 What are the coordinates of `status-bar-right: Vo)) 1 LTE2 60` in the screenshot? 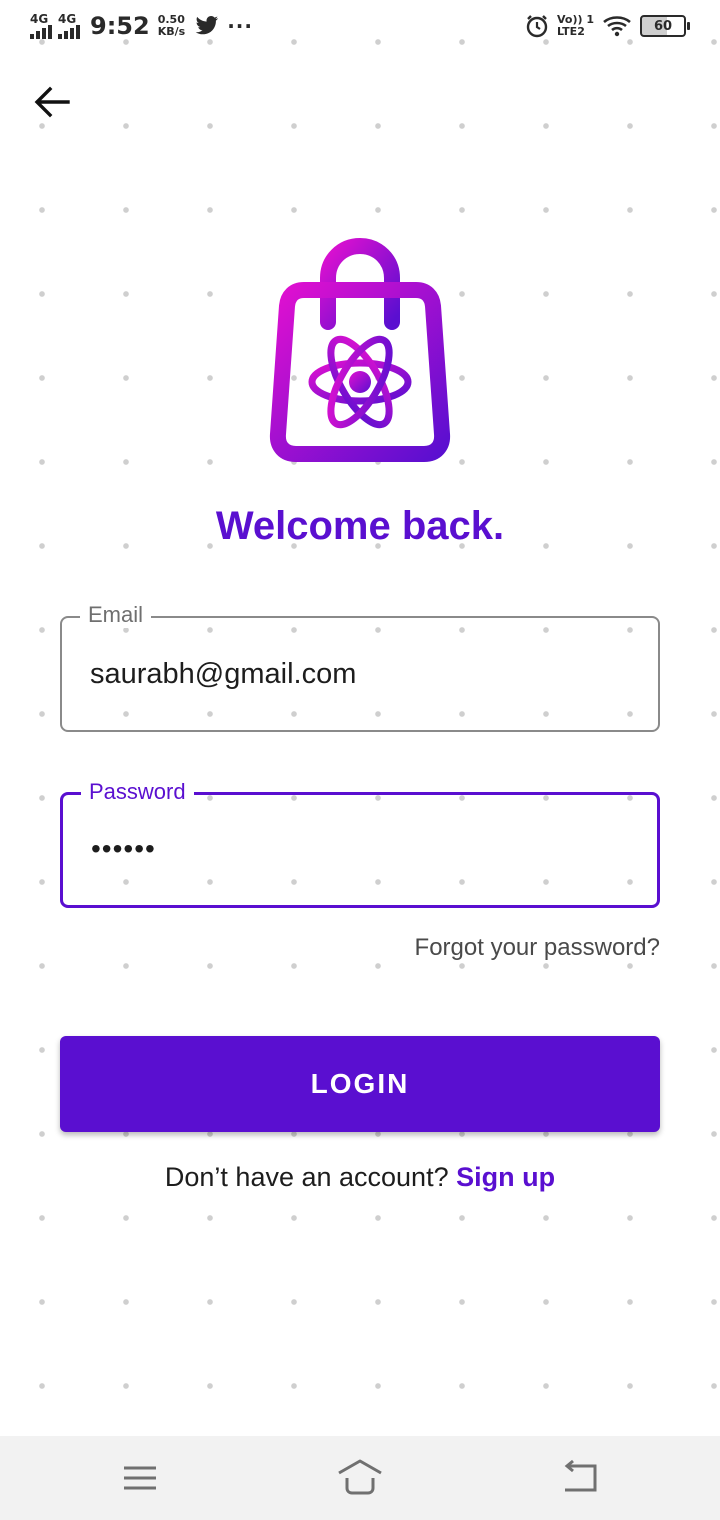 It's located at (607, 26).